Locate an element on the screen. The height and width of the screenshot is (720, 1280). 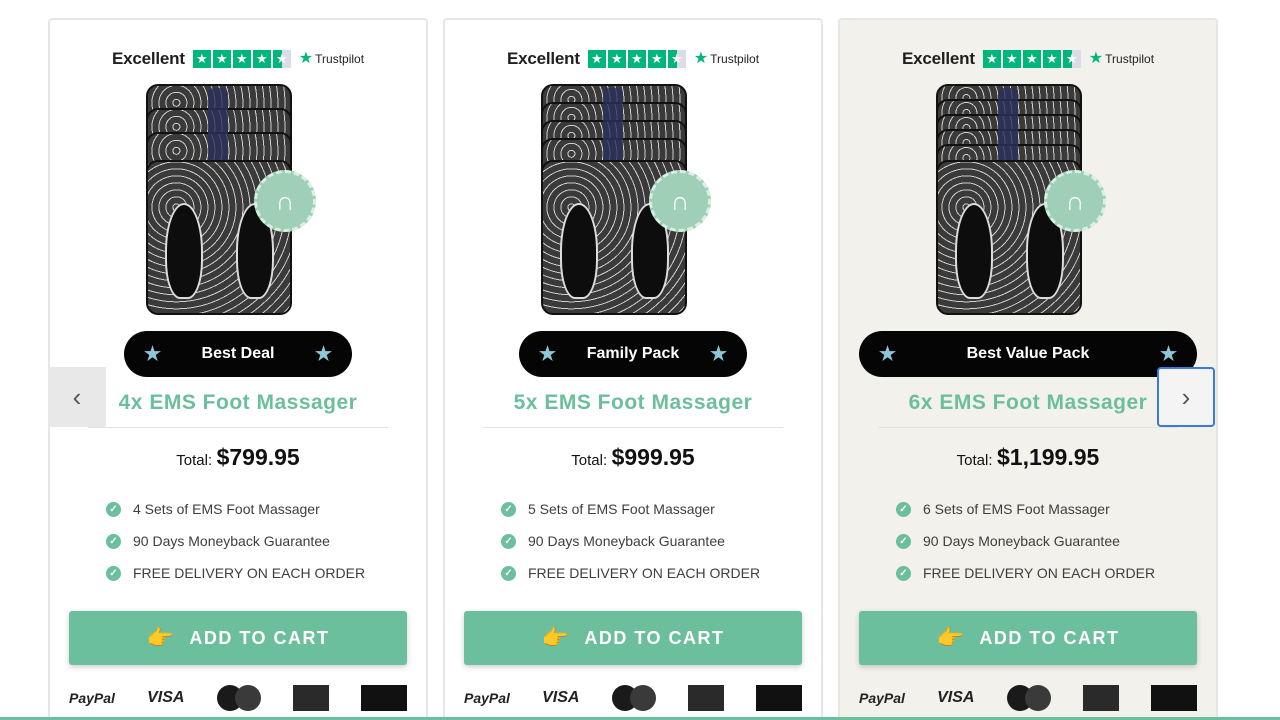
price-total: Total: $799.95 is located at coordinates (238, 457).